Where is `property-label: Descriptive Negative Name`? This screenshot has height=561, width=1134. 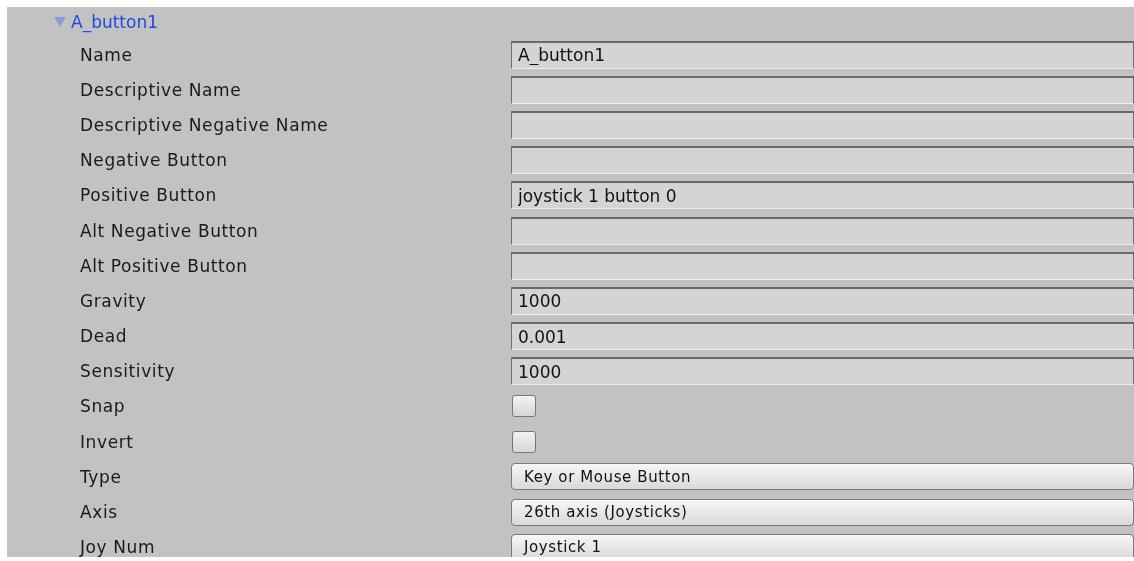 property-label: Descriptive Negative Name is located at coordinates (204, 124).